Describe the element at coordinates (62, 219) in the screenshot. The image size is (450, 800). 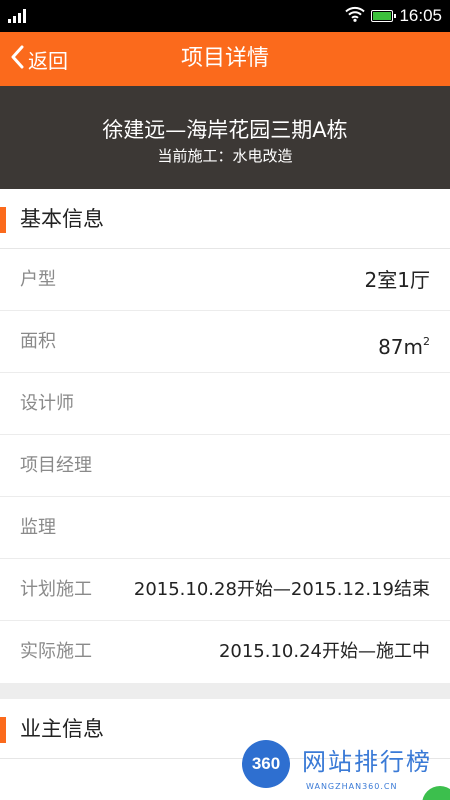
I see `section-title: 基本信息` at that location.